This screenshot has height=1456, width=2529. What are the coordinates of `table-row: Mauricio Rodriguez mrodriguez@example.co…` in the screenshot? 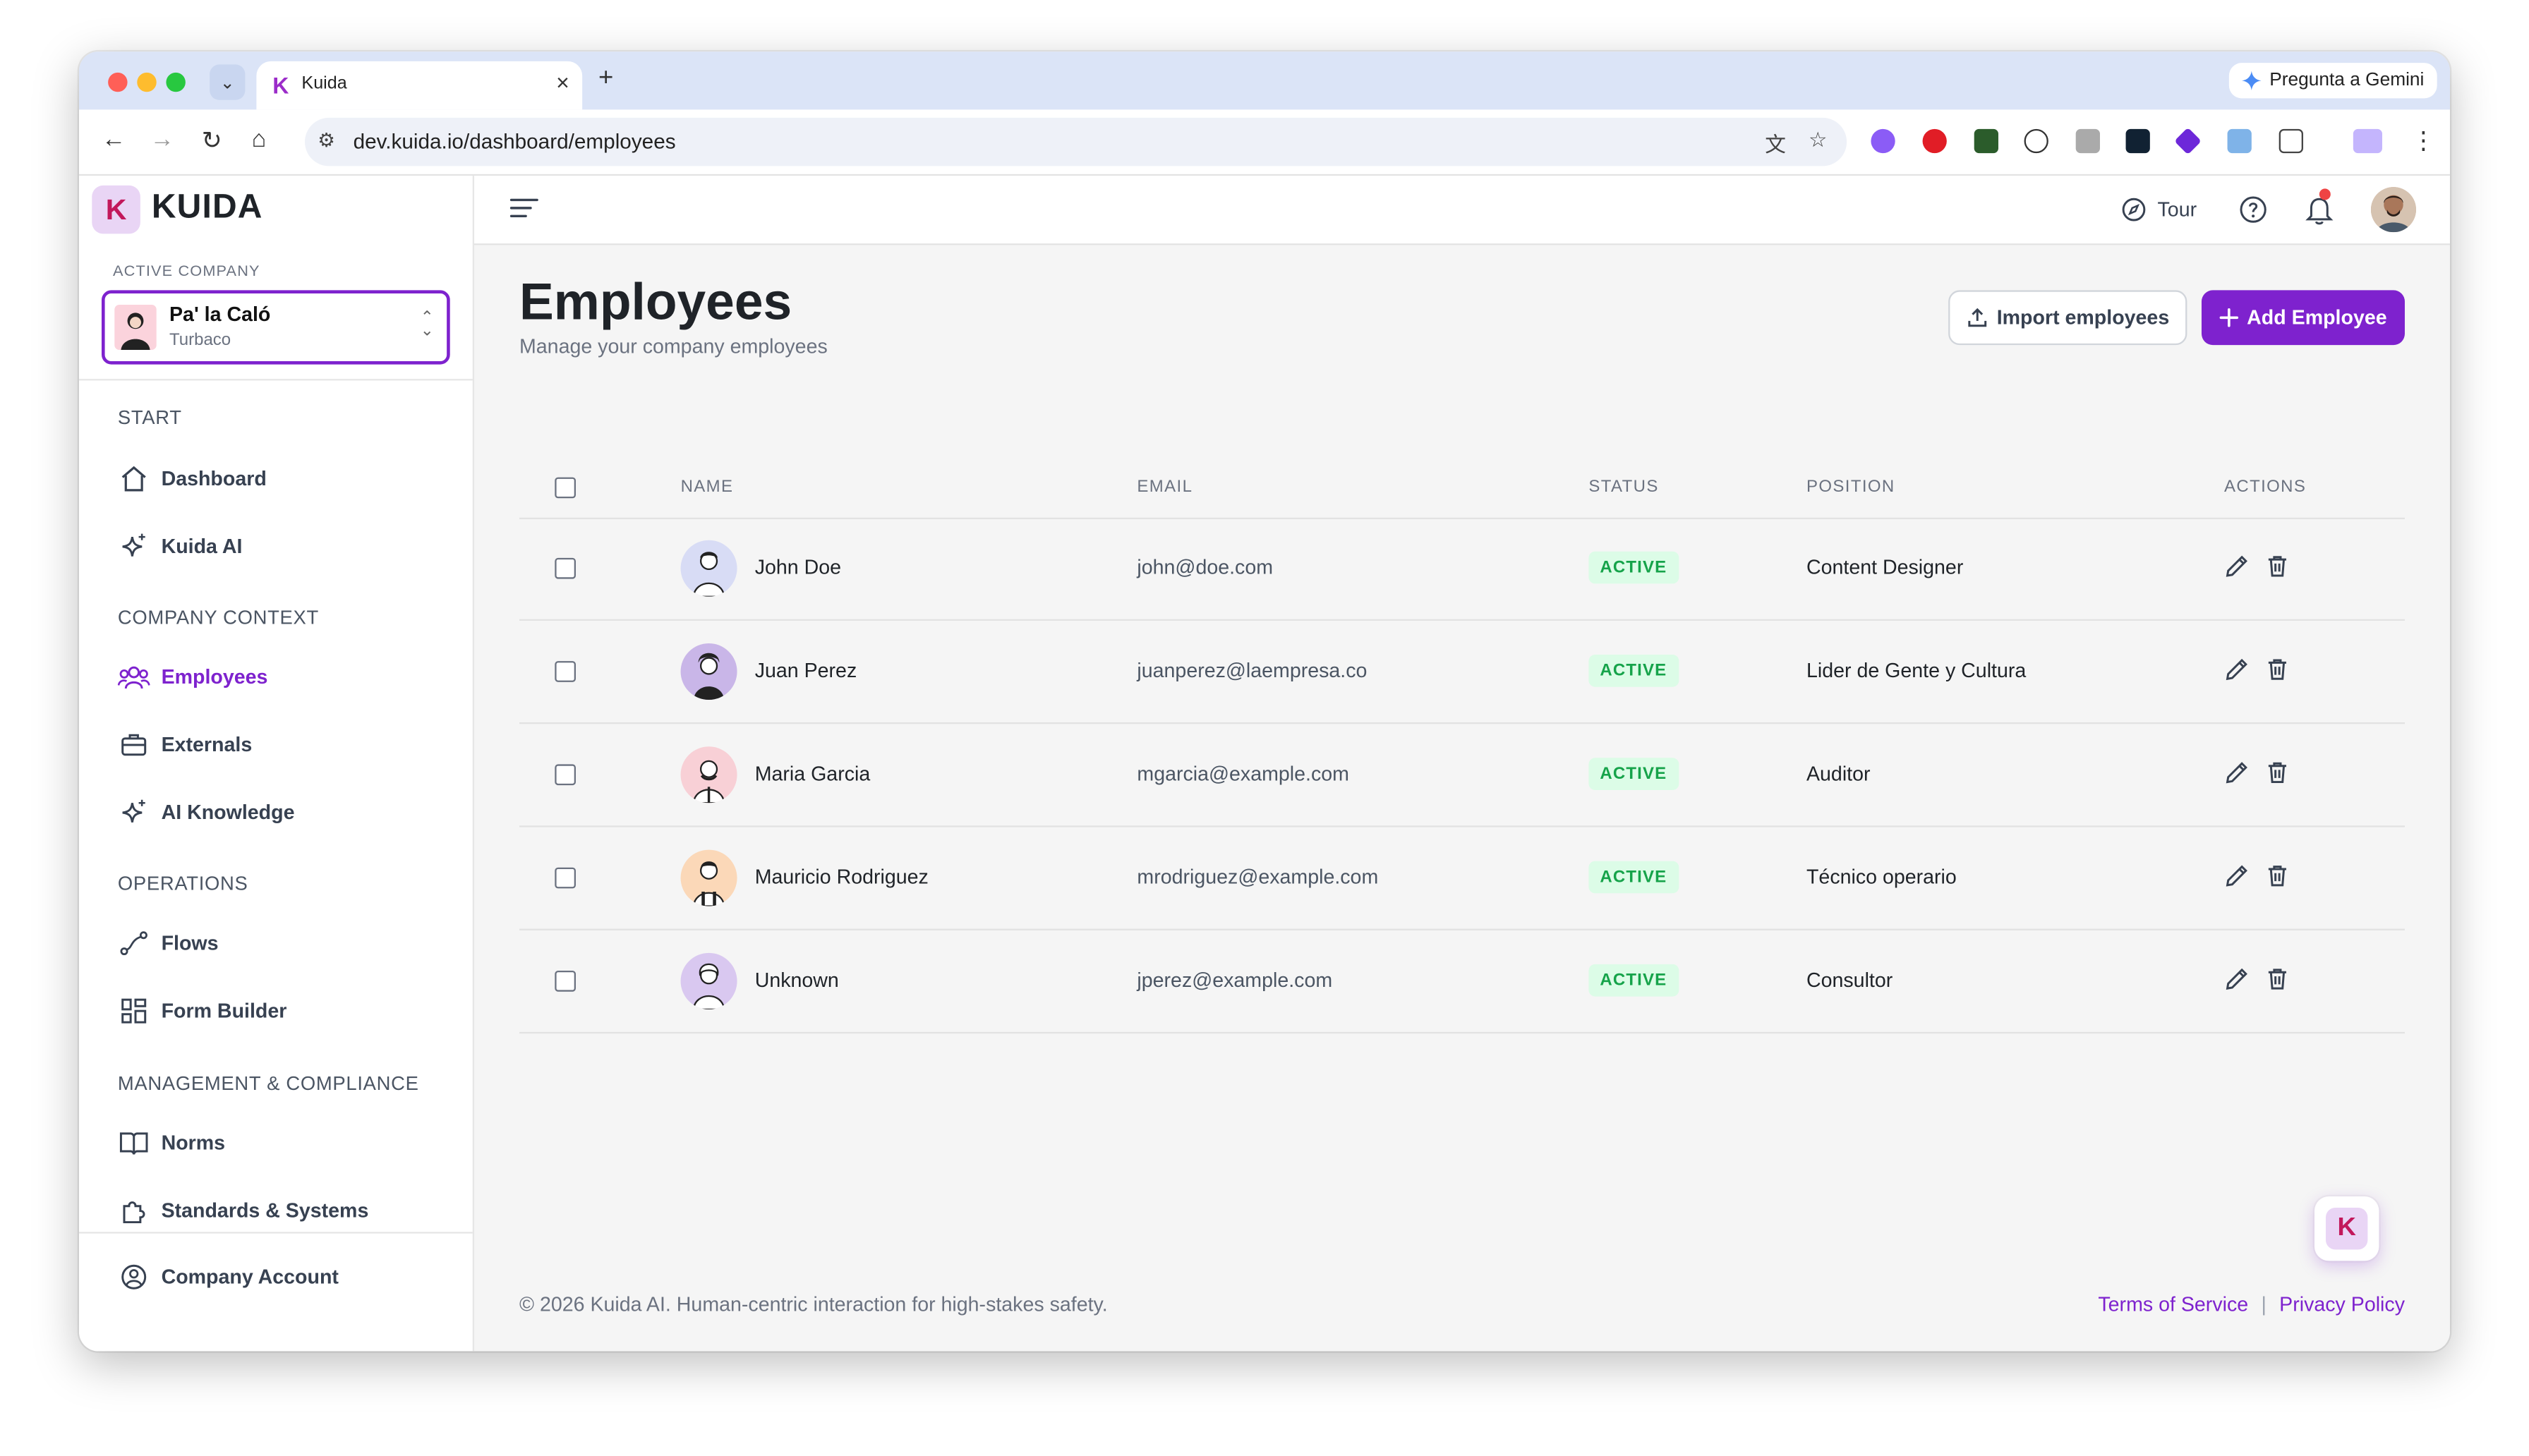 It's located at (1462, 878).